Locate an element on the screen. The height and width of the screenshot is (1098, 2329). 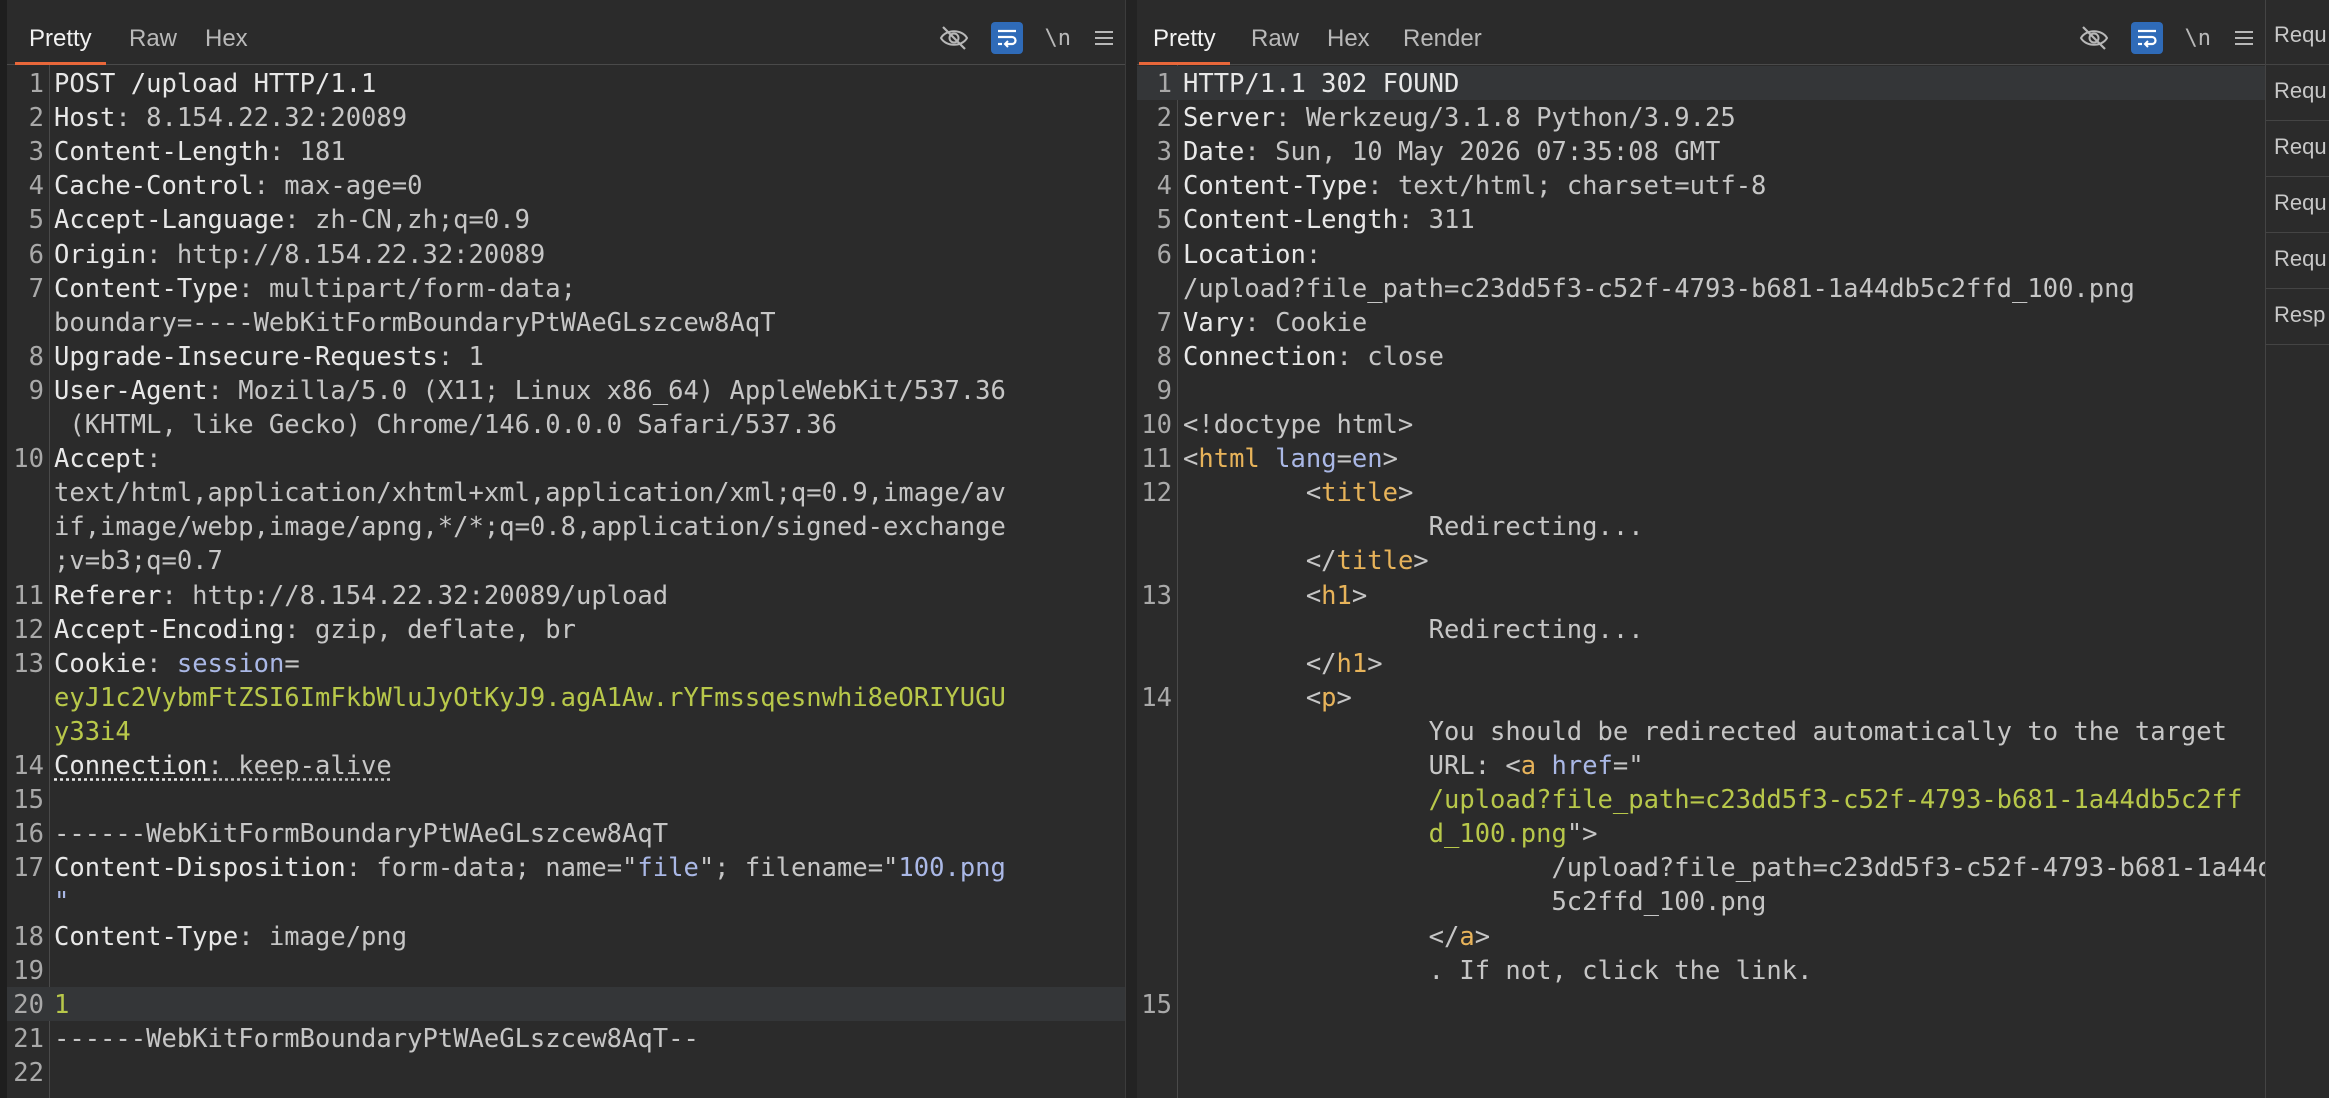
code-token: file is located at coordinates (668, 868).